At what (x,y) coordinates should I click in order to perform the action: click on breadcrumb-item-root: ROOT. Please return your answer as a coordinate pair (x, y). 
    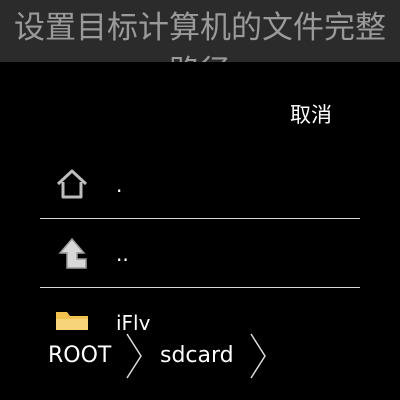
    Looking at the image, I should click on (79, 356).